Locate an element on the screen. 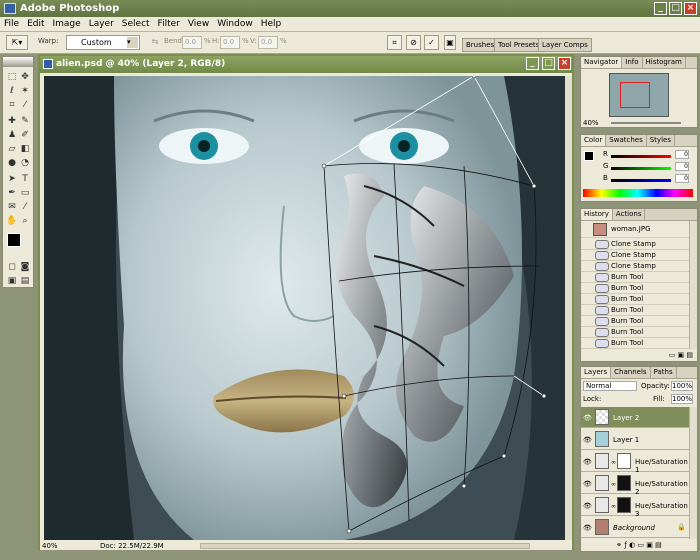 Image resolution: width=700 pixels, height=560 pixels. crop-tool-icon: ⌗ is located at coordinates (12, 105).